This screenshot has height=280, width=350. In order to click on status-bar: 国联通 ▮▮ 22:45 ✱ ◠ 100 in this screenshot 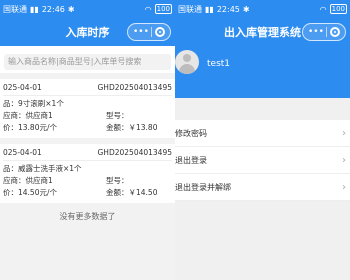, I will do `click(262, 9)`.